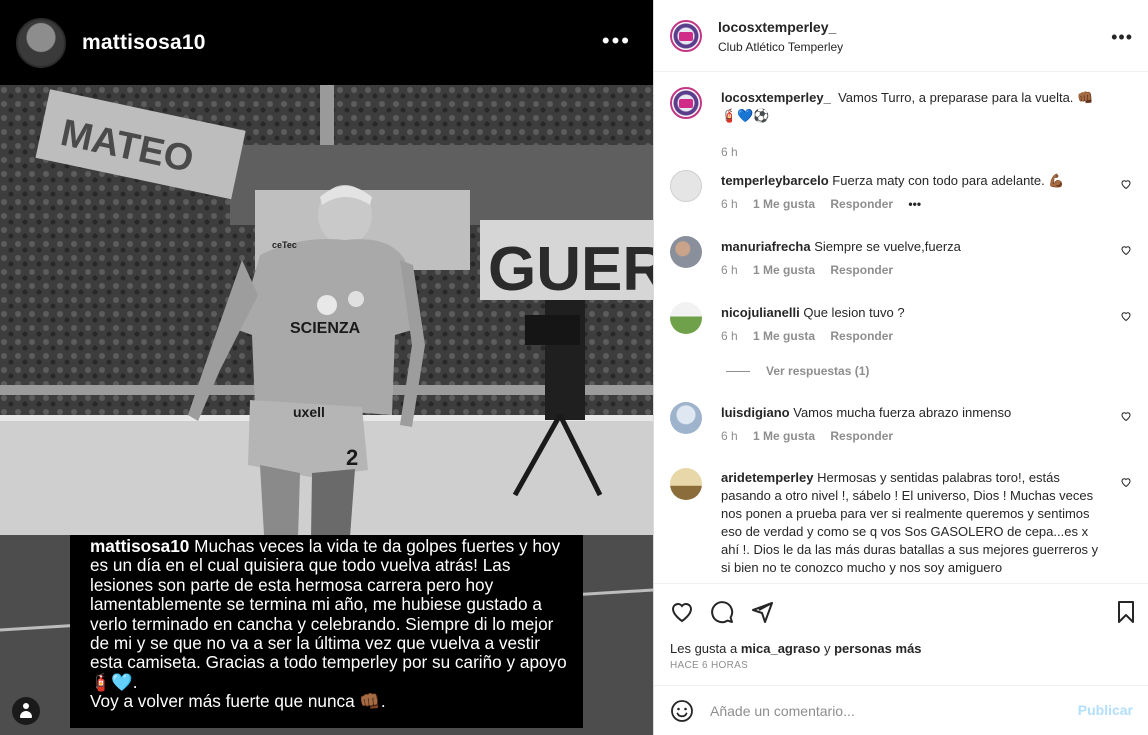 Image resolution: width=1148 pixels, height=735 pixels. What do you see at coordinates (827, 648) in the screenshot?
I see `likes-conj: y` at bounding box center [827, 648].